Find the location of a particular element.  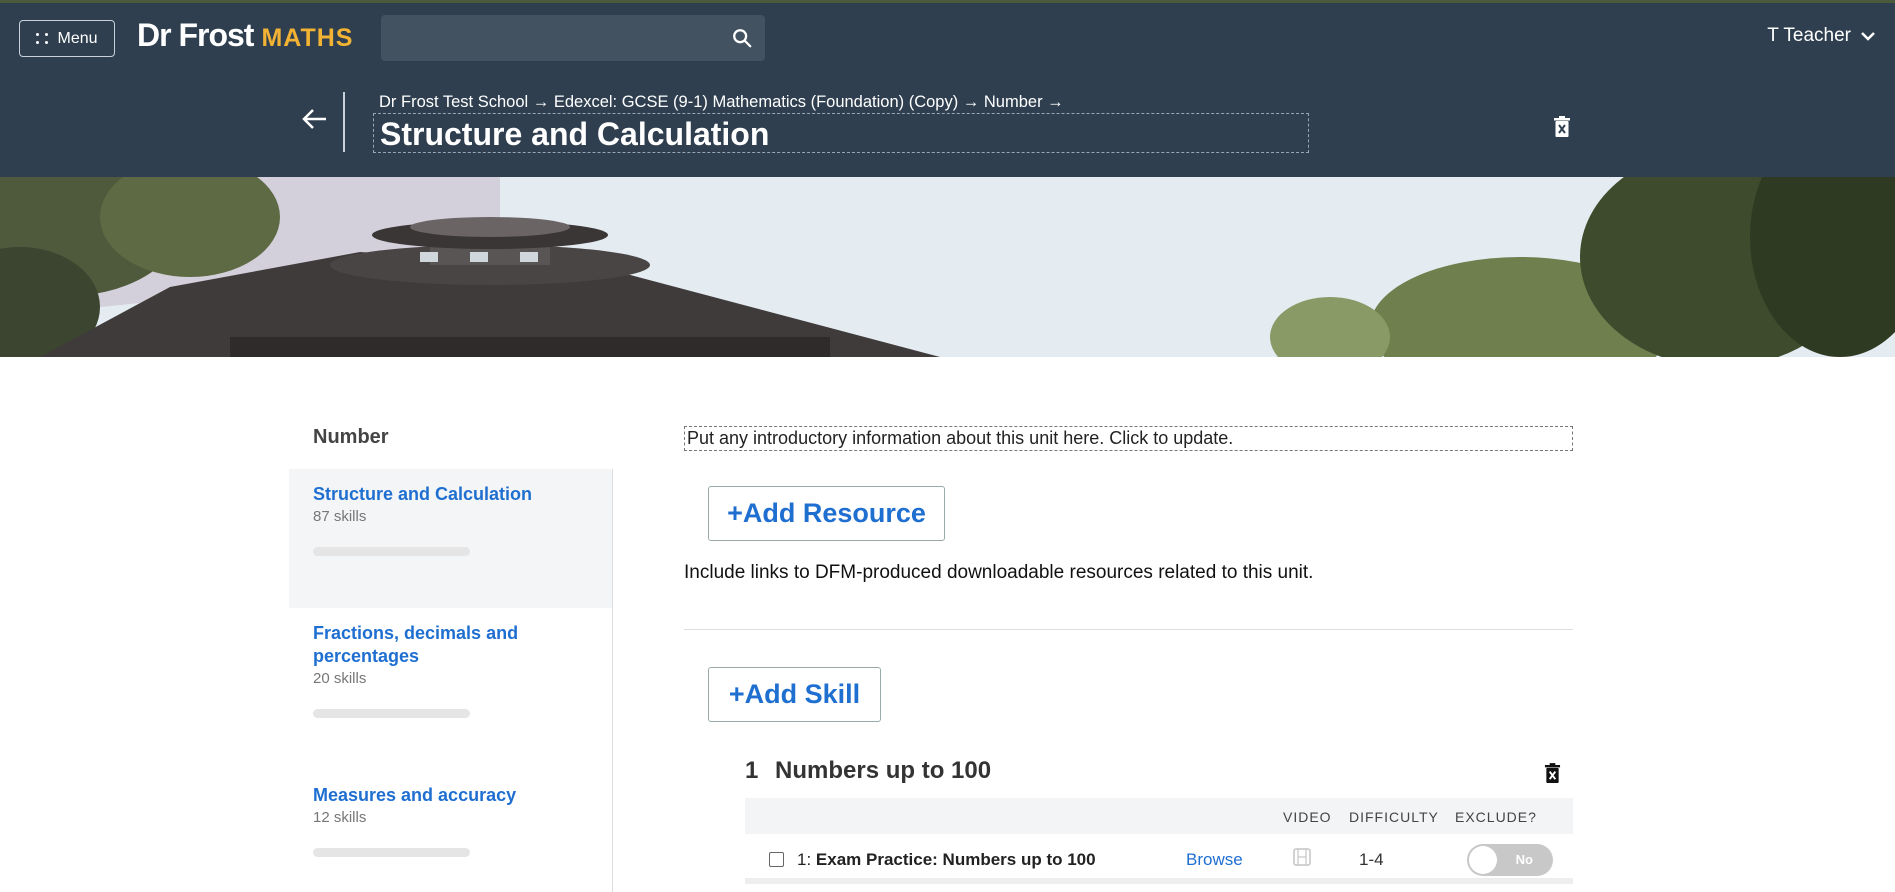

user-menu: T Teacher is located at coordinates (1821, 36).